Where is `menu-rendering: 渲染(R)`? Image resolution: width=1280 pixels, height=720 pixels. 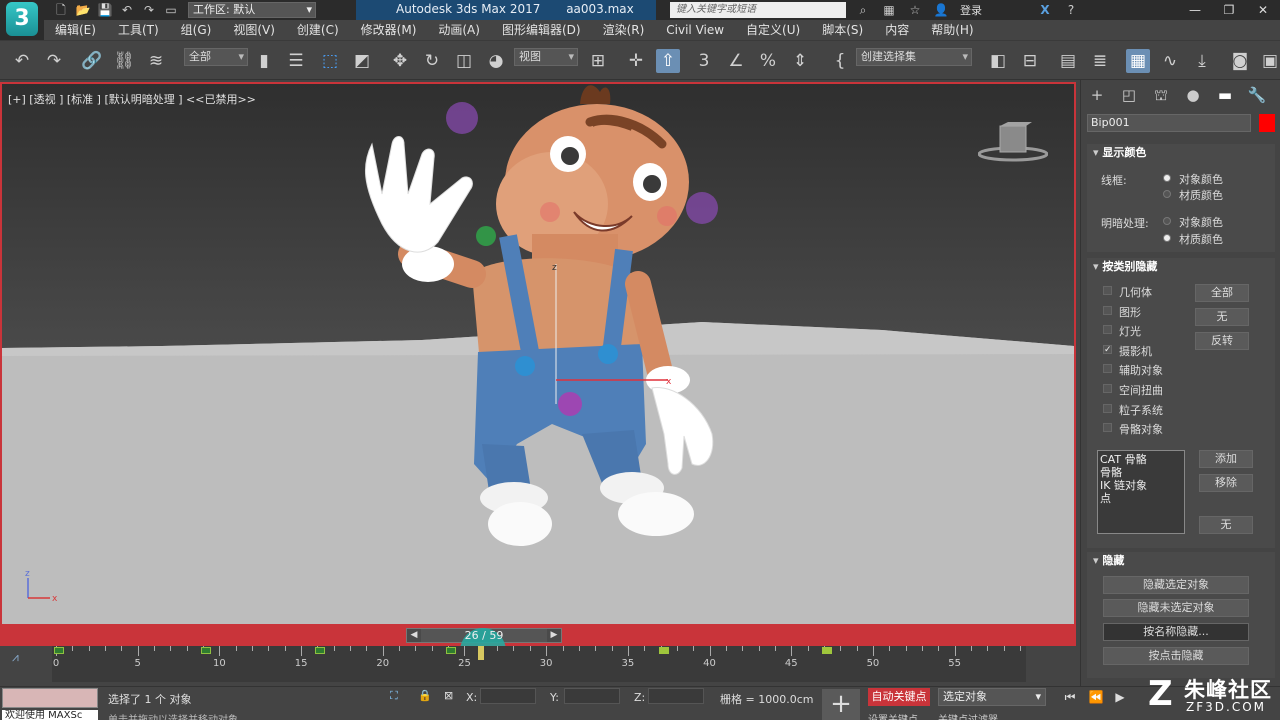 menu-rendering: 渲染(R) is located at coordinates (624, 30).